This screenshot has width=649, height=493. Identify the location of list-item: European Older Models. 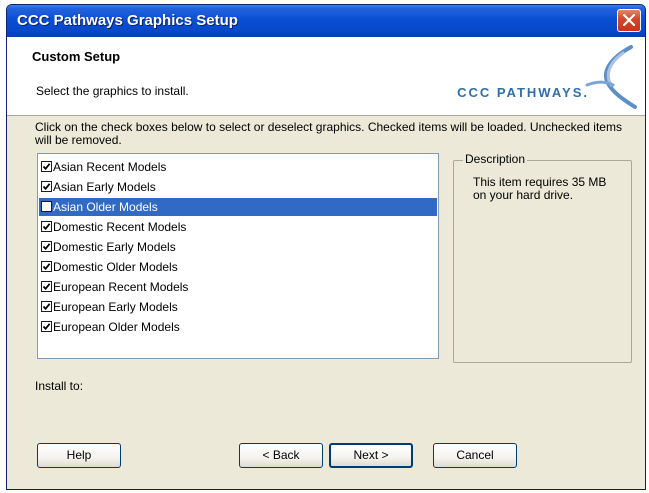
(238, 327).